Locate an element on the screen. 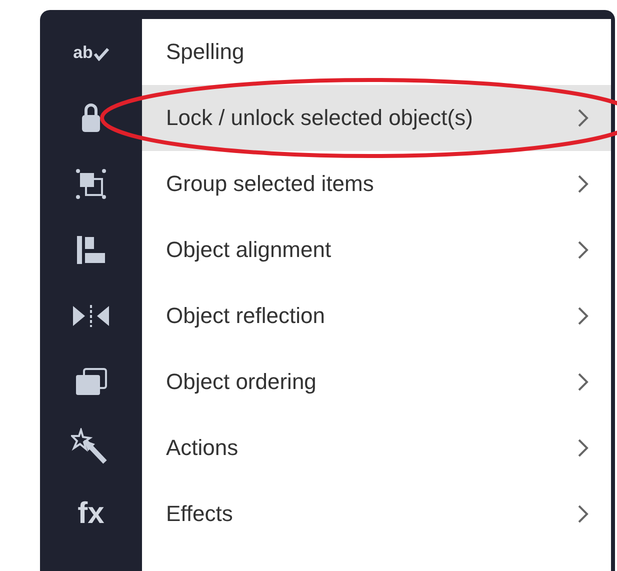 This screenshot has height=571, width=617. menu-item: Lock / unlock selected object(s) is located at coordinates (376, 118).